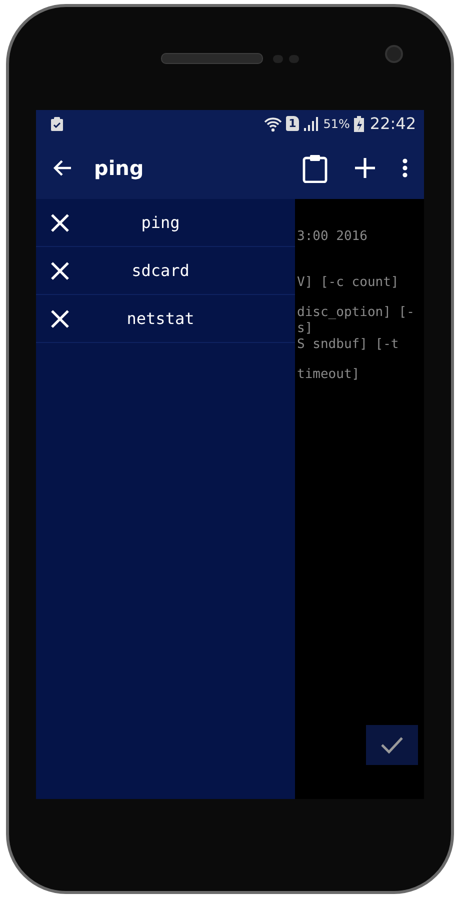 Image resolution: width=460 pixels, height=900 pixels. What do you see at coordinates (405, 168) in the screenshot?
I see `more-vertical-icon` at bounding box center [405, 168].